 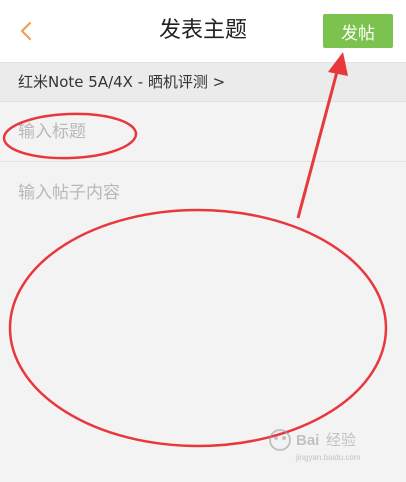 I want to click on baidu-watermark-logo: Bai 经验 jingyan.baidu.com, so click(x=315, y=445).